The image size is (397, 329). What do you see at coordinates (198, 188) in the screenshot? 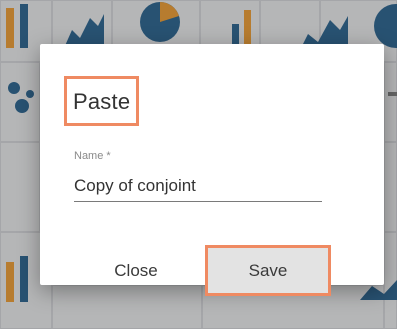
I see `name-input` at bounding box center [198, 188].